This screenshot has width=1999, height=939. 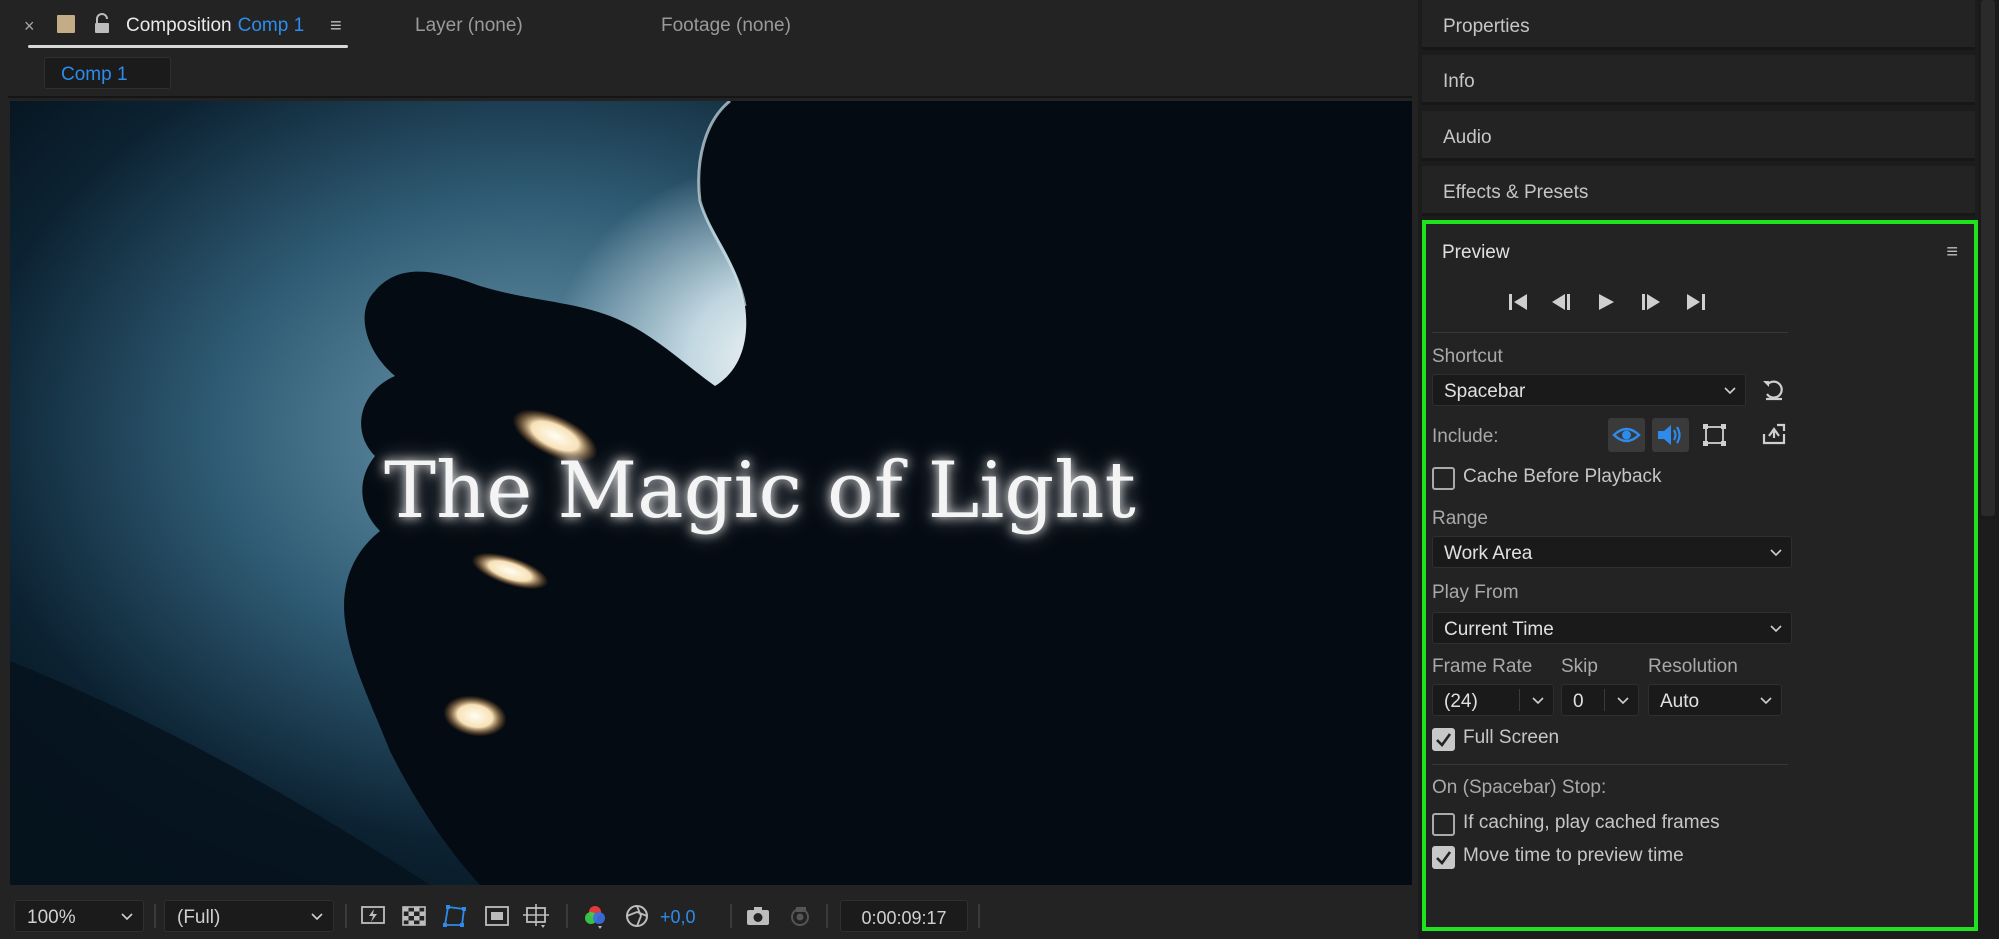 What do you see at coordinates (1589, 390) in the screenshot?
I see `shortcut-select: Spacebar` at bounding box center [1589, 390].